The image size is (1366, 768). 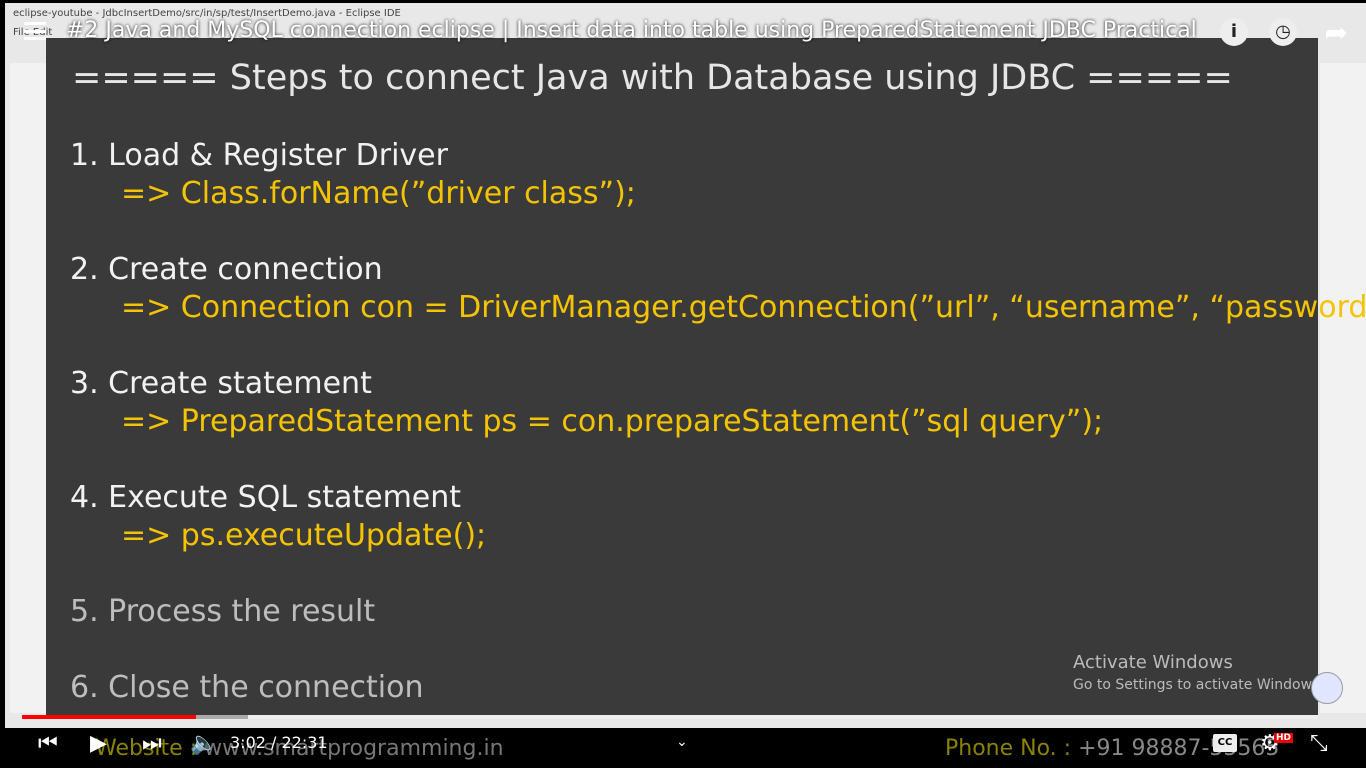 I want to click on activate-windows-title: Activate Windows, so click(x=1153, y=662).